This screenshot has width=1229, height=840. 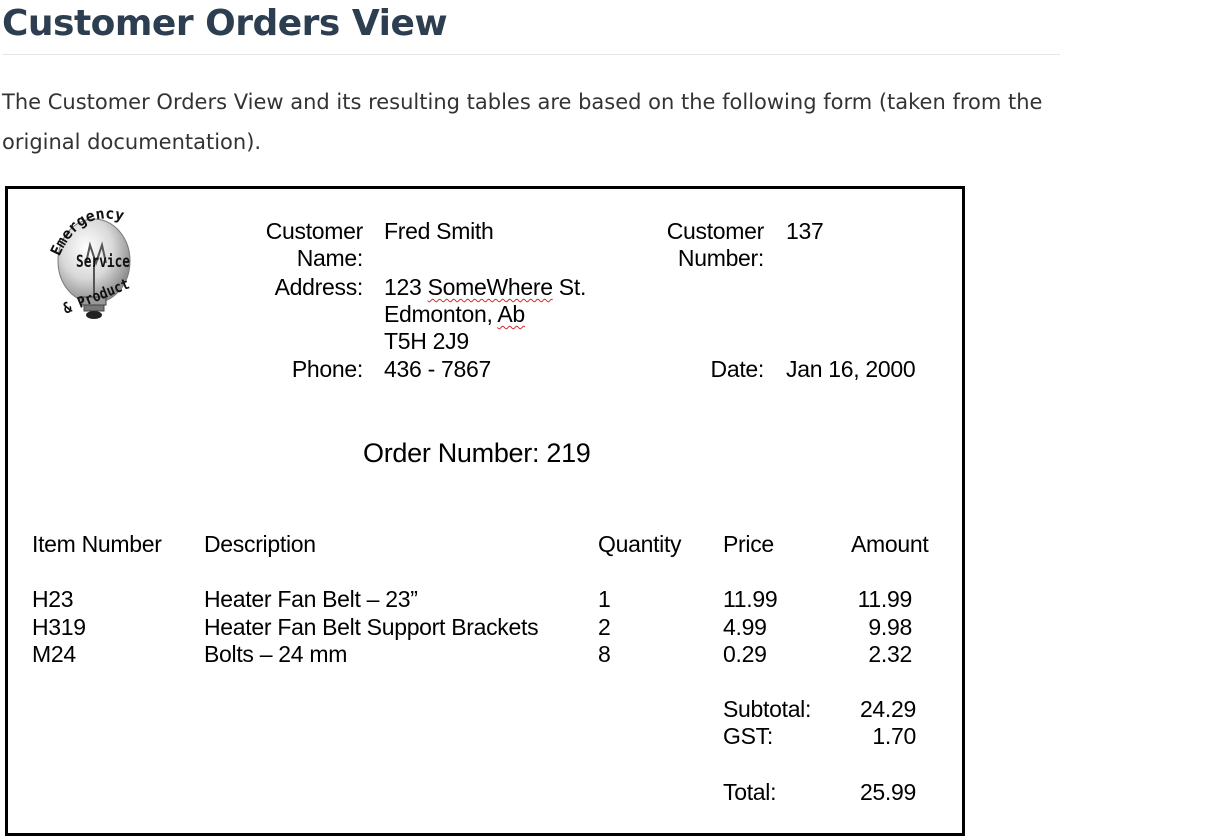 I want to click on order-number: Order Number: 219, so click(x=477, y=453).